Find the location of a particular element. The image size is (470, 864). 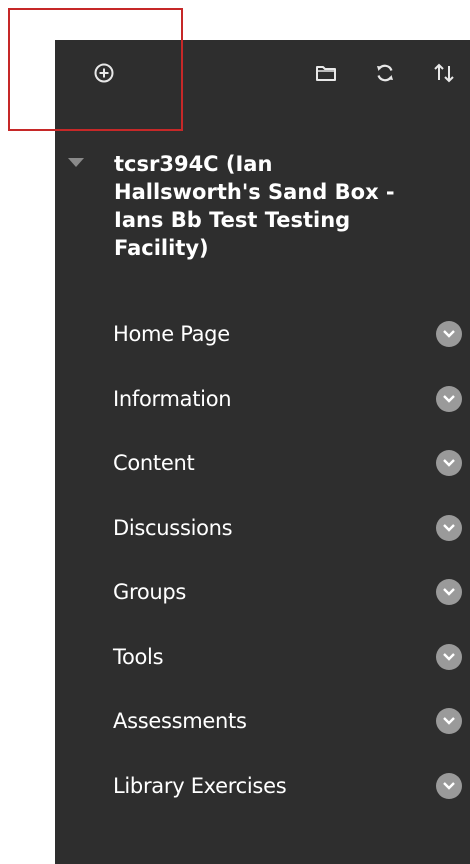

menu-item-label: Tools is located at coordinates (138, 657).